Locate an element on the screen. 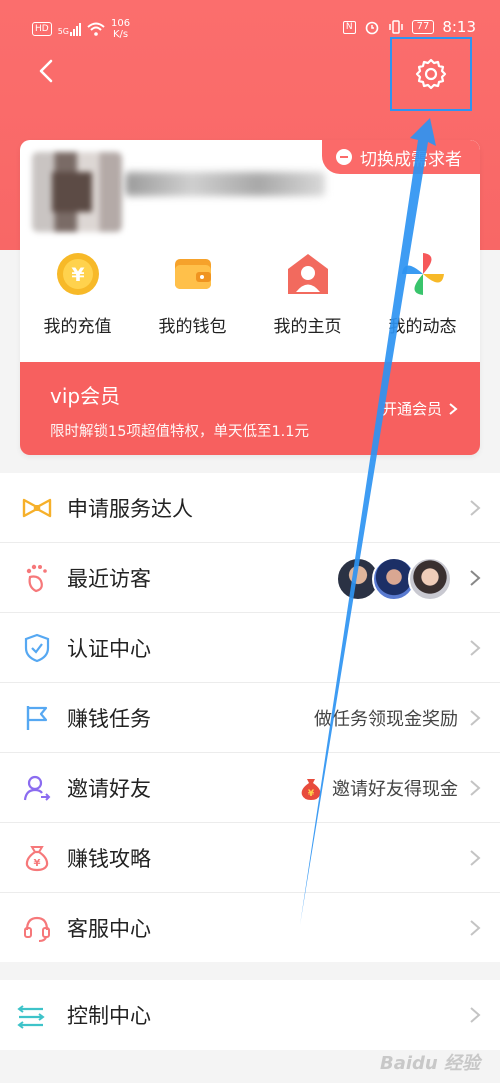 The width and height of the screenshot is (500, 1083). switch-role-button: 切换成需求者 is located at coordinates (401, 157).